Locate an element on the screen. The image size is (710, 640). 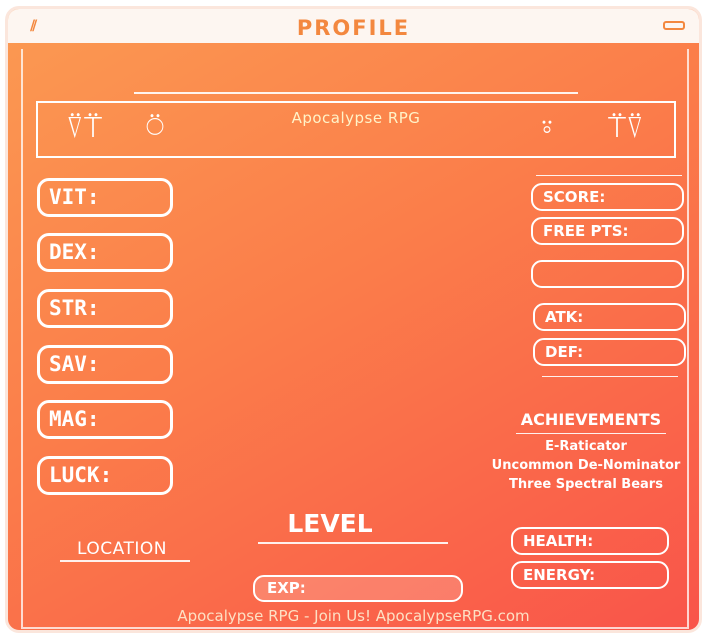
stat-str: STR: is located at coordinates (105, 308).